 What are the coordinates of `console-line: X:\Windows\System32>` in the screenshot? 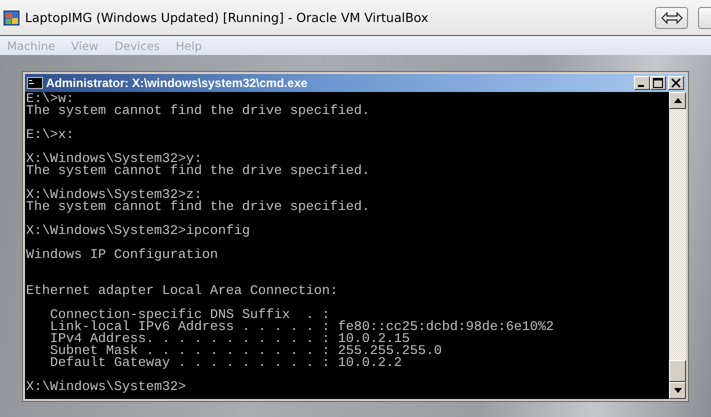 It's located at (106, 388).